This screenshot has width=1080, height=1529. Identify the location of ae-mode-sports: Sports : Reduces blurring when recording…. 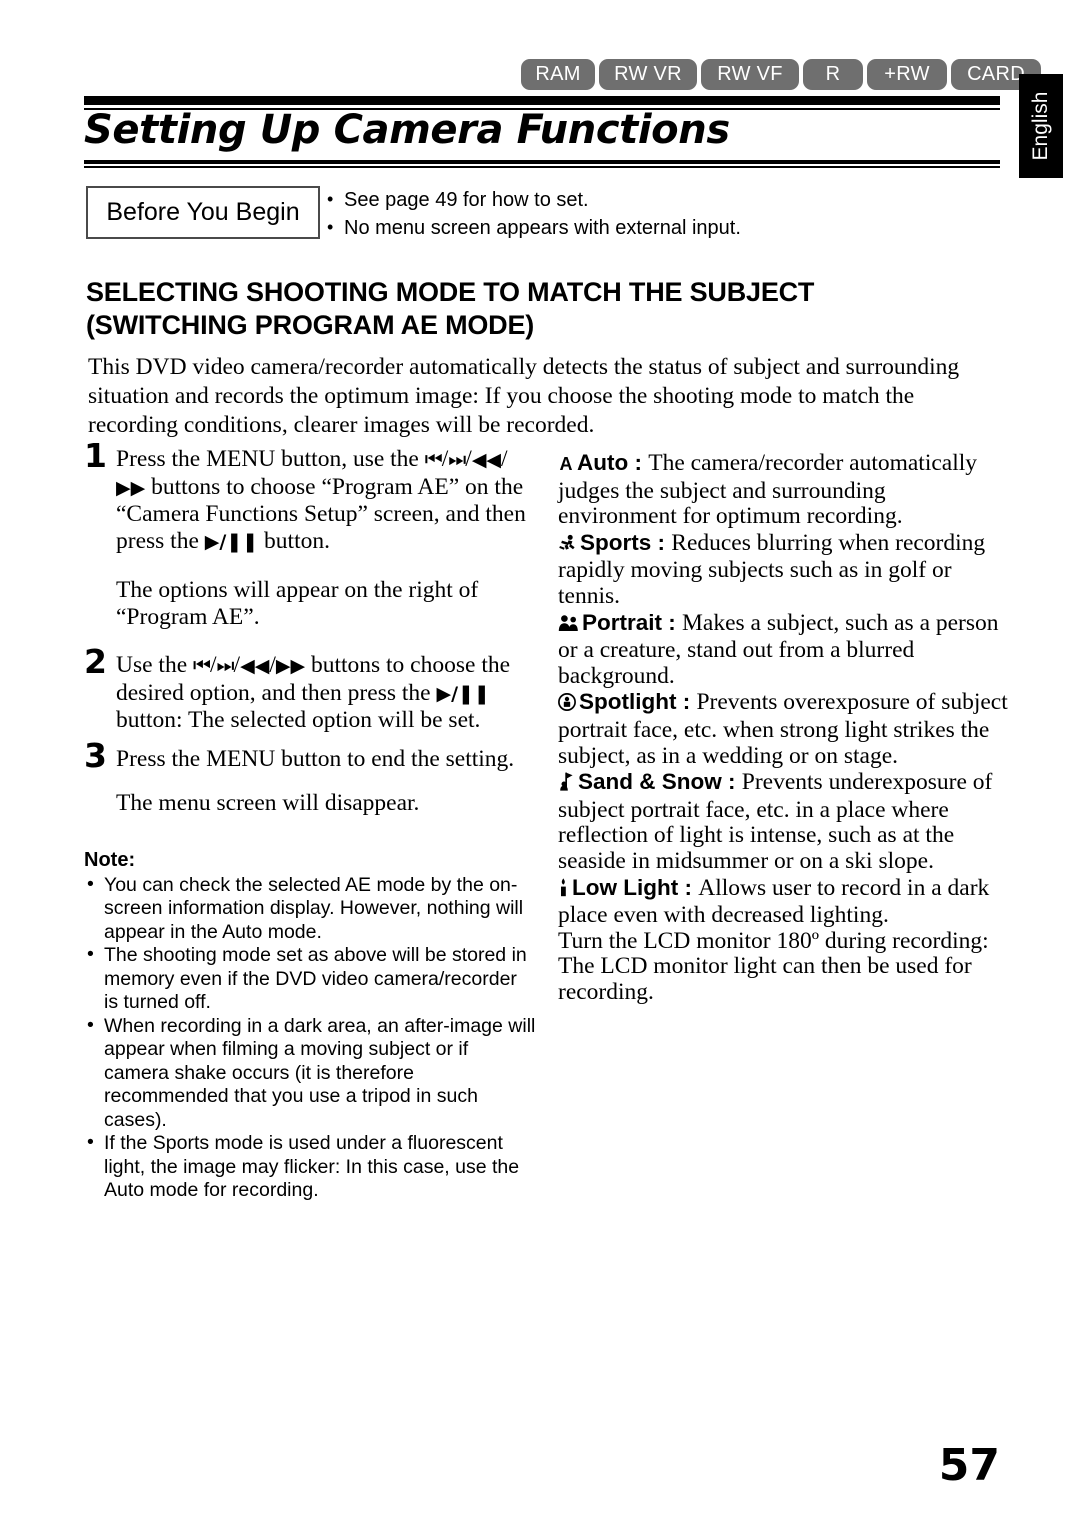
(783, 570).